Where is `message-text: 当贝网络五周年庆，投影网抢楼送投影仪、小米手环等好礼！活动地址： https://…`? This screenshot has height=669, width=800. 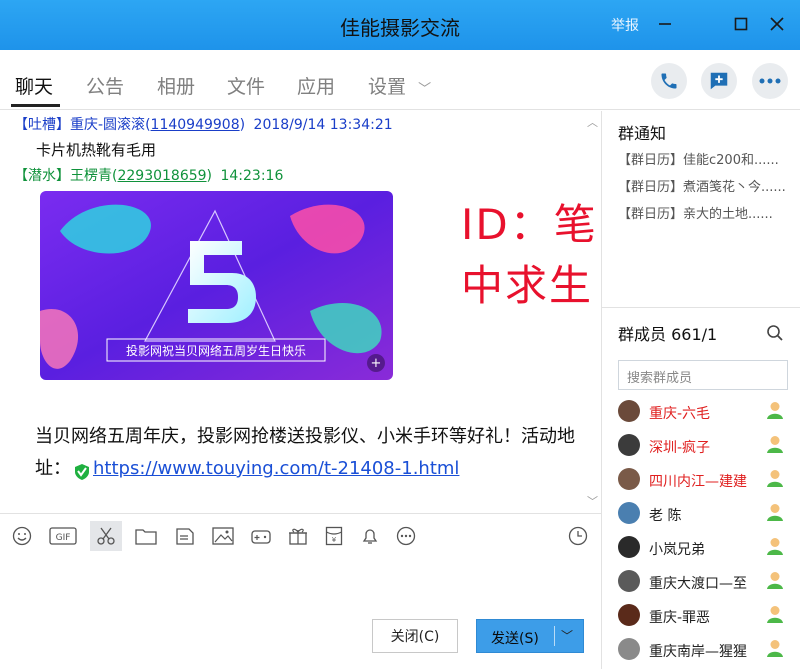 message-text: 当贝网络五周年庆，投影网抢楼送投影仪、小米手环等好礼！活动地址： https://… is located at coordinates (310, 453).